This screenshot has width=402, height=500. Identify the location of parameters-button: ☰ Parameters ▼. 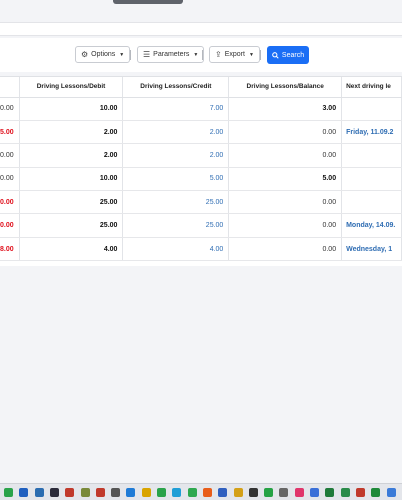
(171, 54).